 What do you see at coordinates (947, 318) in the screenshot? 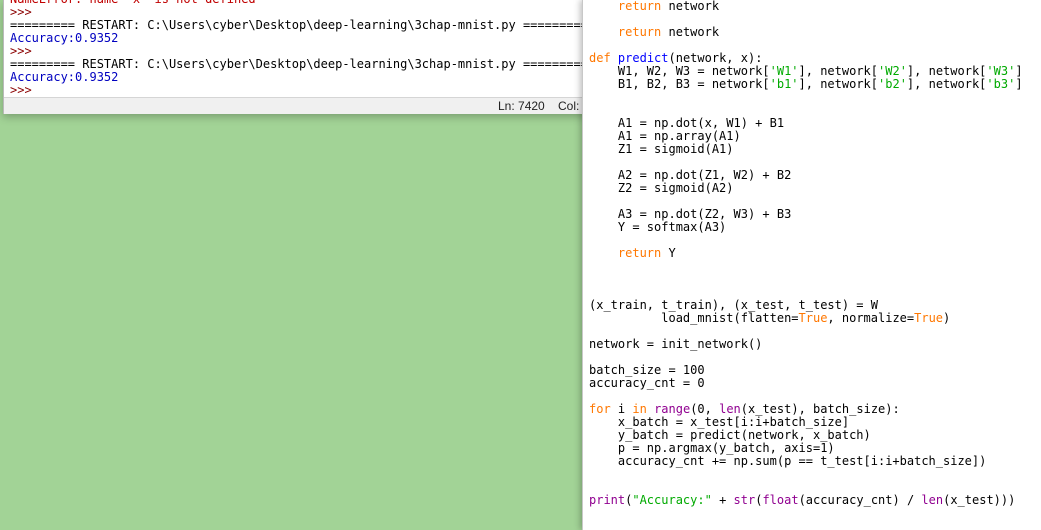
I see `code-token: )` at bounding box center [947, 318].